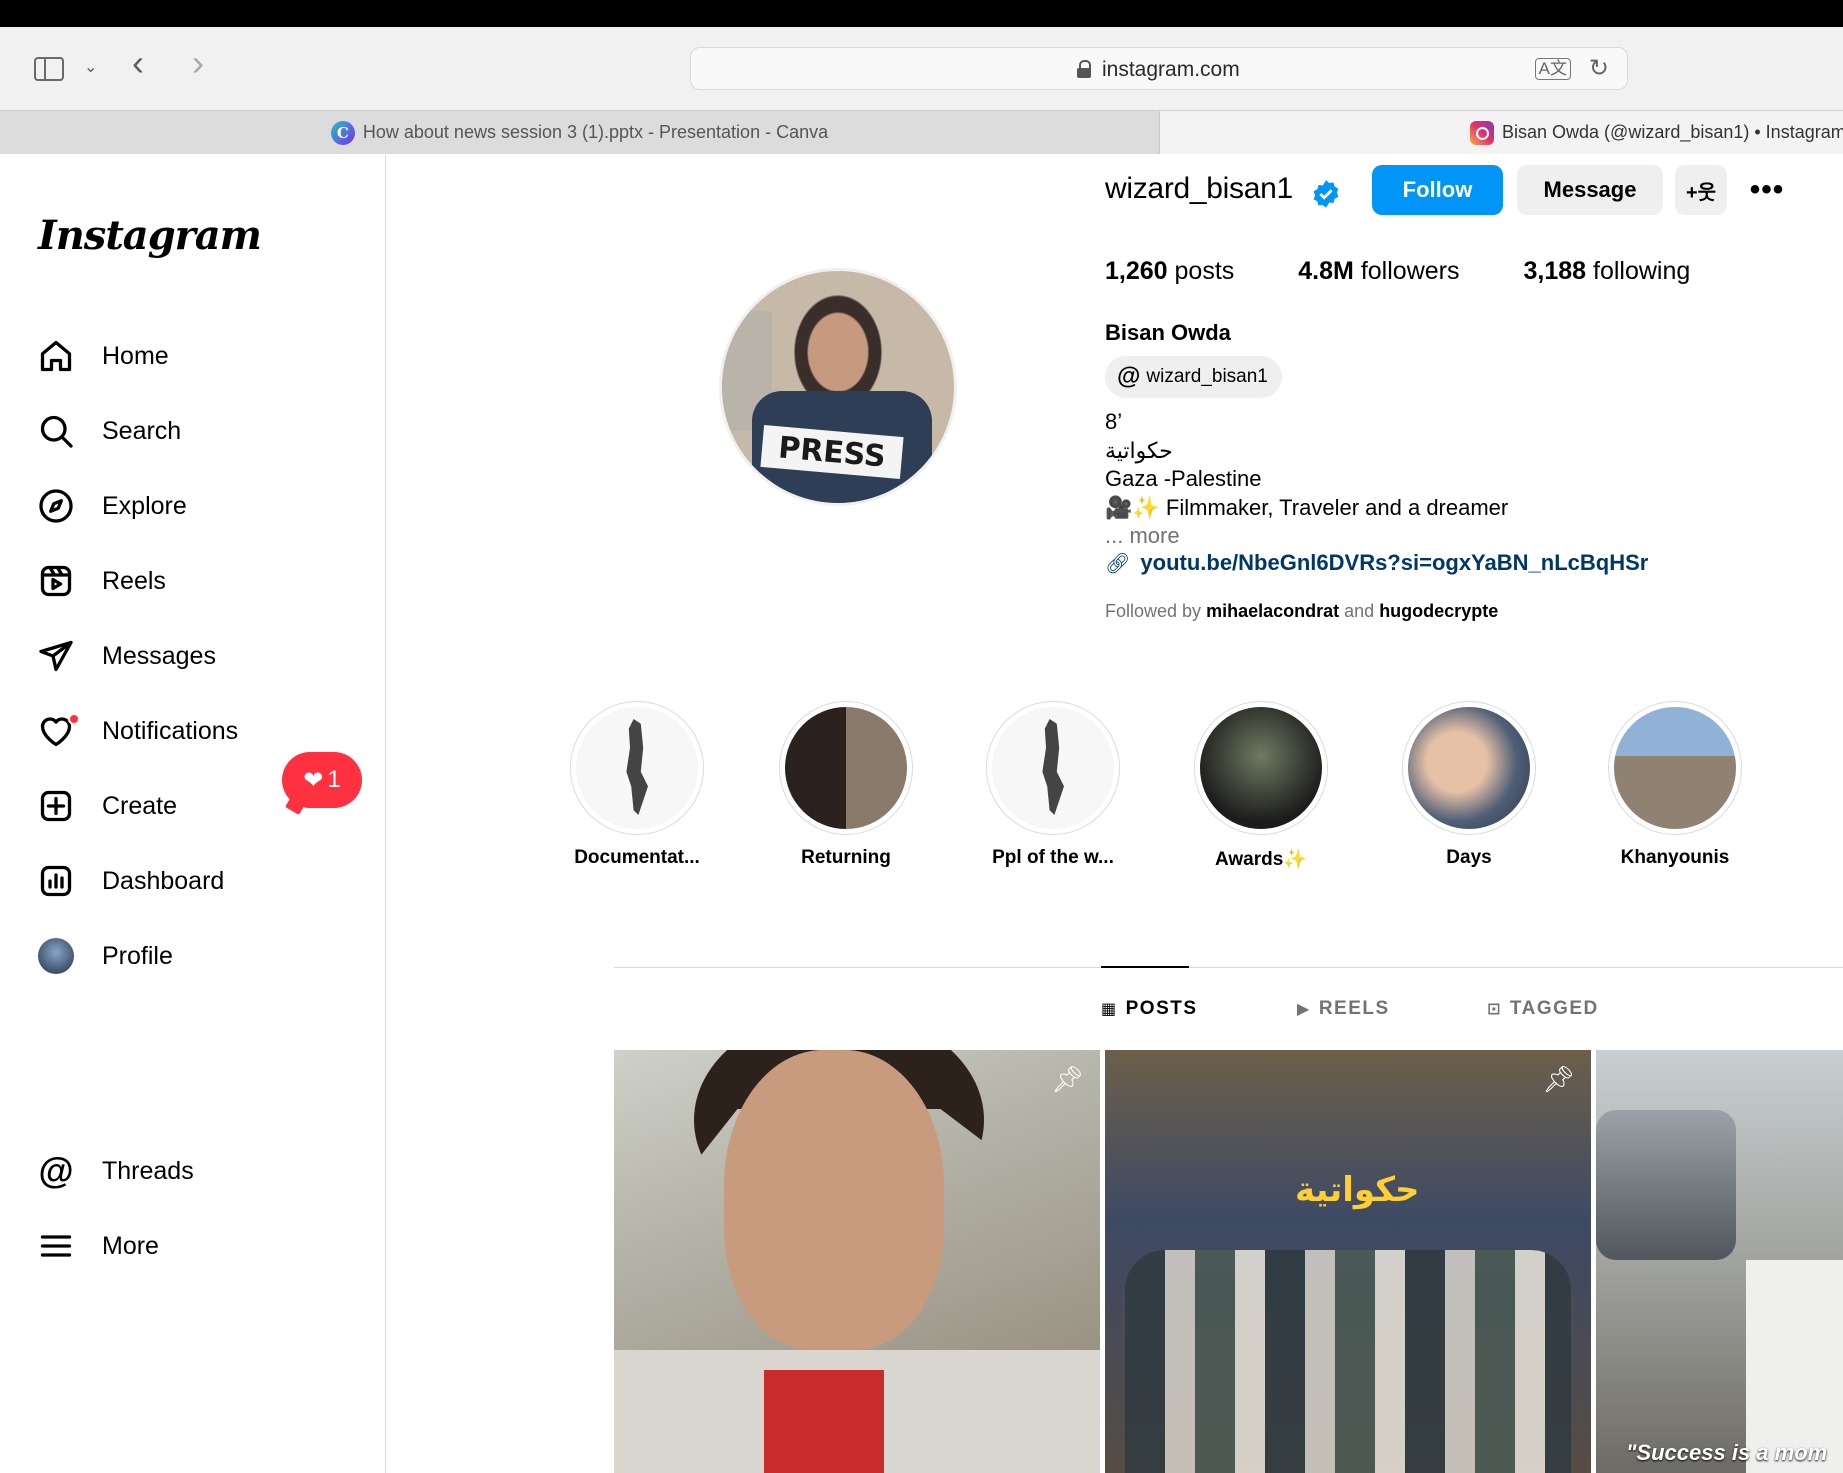 The width and height of the screenshot is (1843, 1473). I want to click on avatar, so click(56, 956).